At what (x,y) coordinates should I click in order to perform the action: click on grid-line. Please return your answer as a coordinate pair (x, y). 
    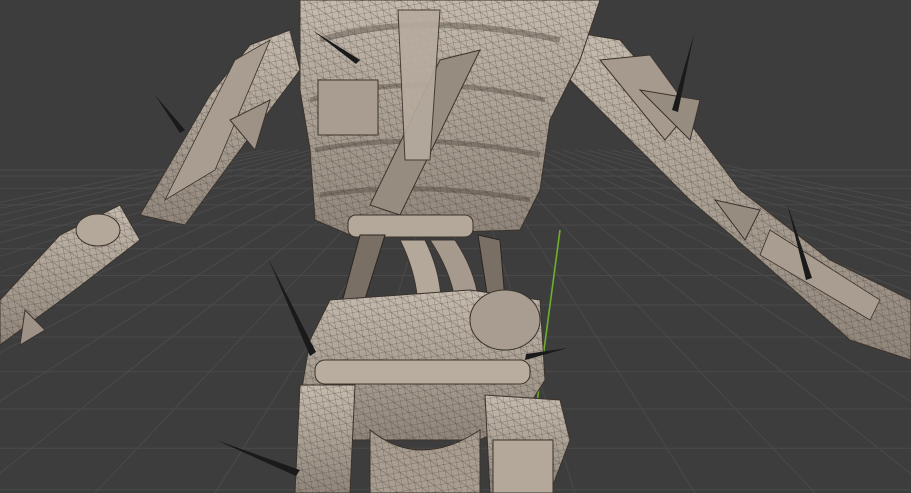
    Looking at the image, I should click on (138, 179).